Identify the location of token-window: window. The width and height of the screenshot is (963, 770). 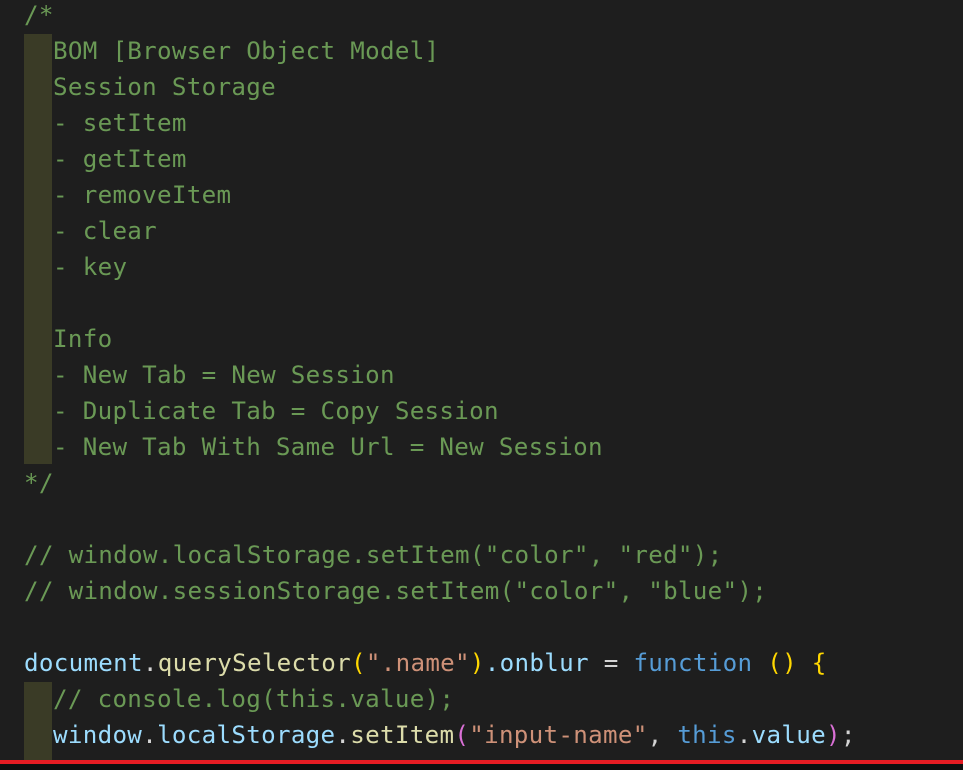
(98, 735).